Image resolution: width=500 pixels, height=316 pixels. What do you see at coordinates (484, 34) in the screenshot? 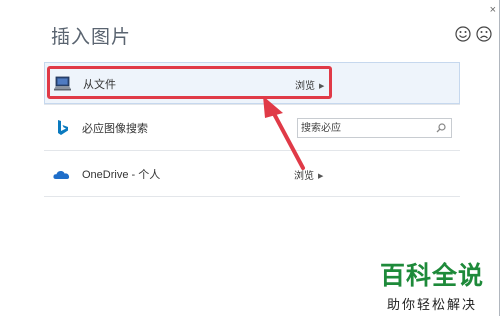
I see `frown-feedback-icon` at bounding box center [484, 34].